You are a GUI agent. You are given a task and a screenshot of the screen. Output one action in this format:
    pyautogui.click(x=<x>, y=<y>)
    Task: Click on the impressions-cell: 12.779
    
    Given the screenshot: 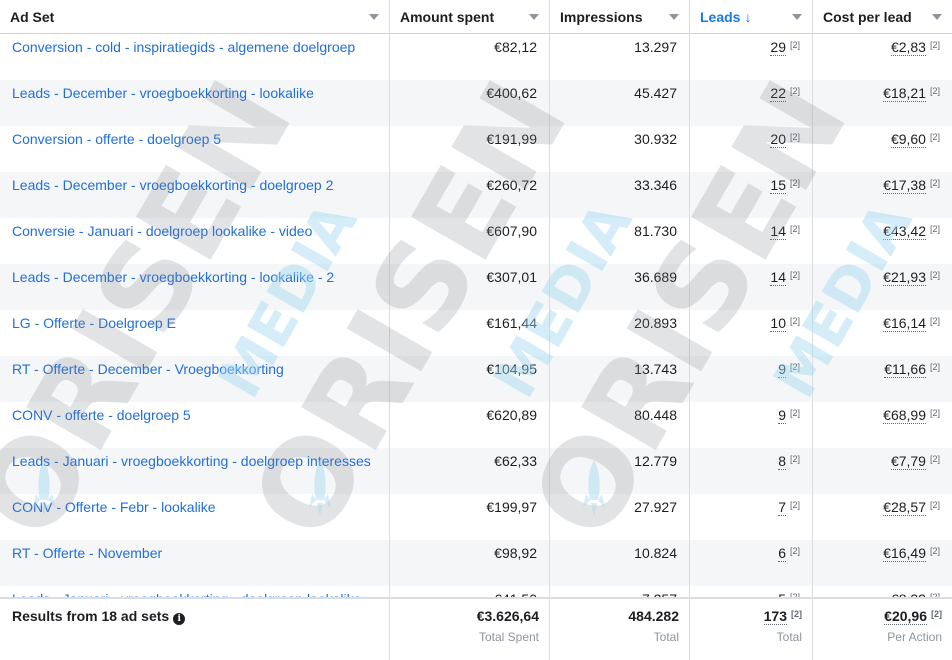 What is the action you would take?
    pyautogui.click(x=619, y=471)
    